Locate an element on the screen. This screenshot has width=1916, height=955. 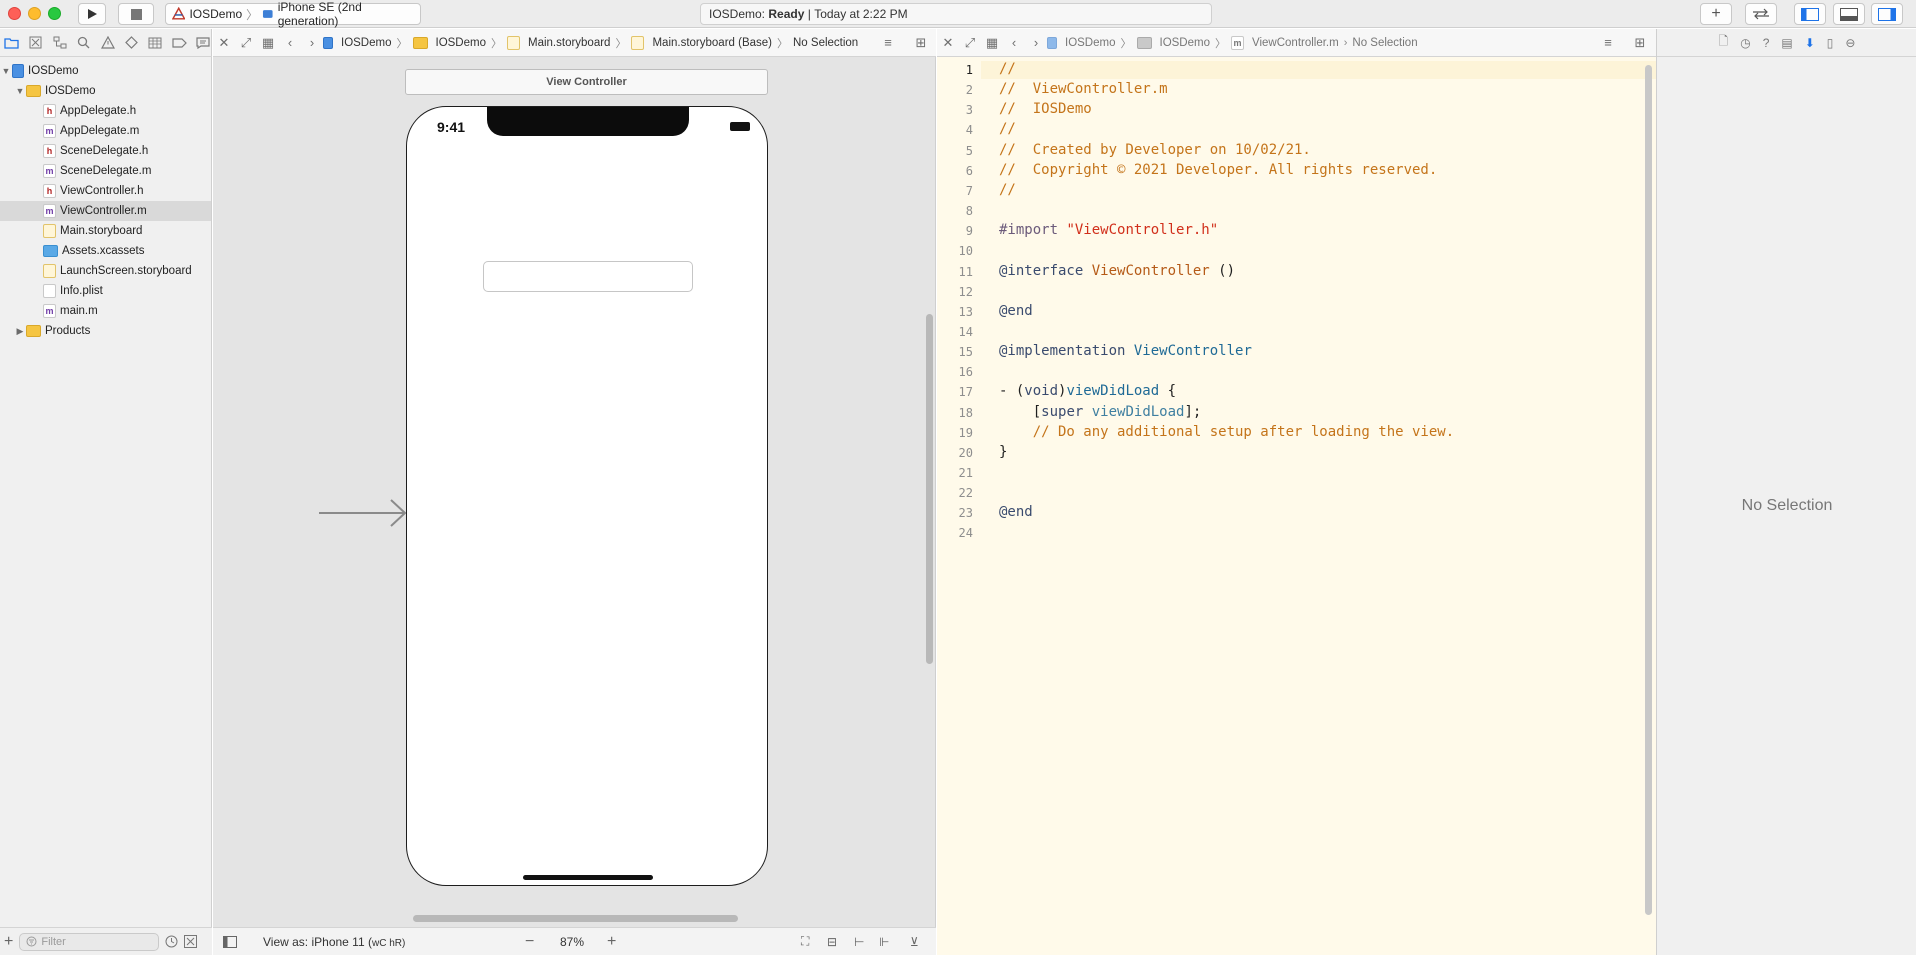
tree-file-item: m SceneDelegate.m is located at coordinates (105, 171).